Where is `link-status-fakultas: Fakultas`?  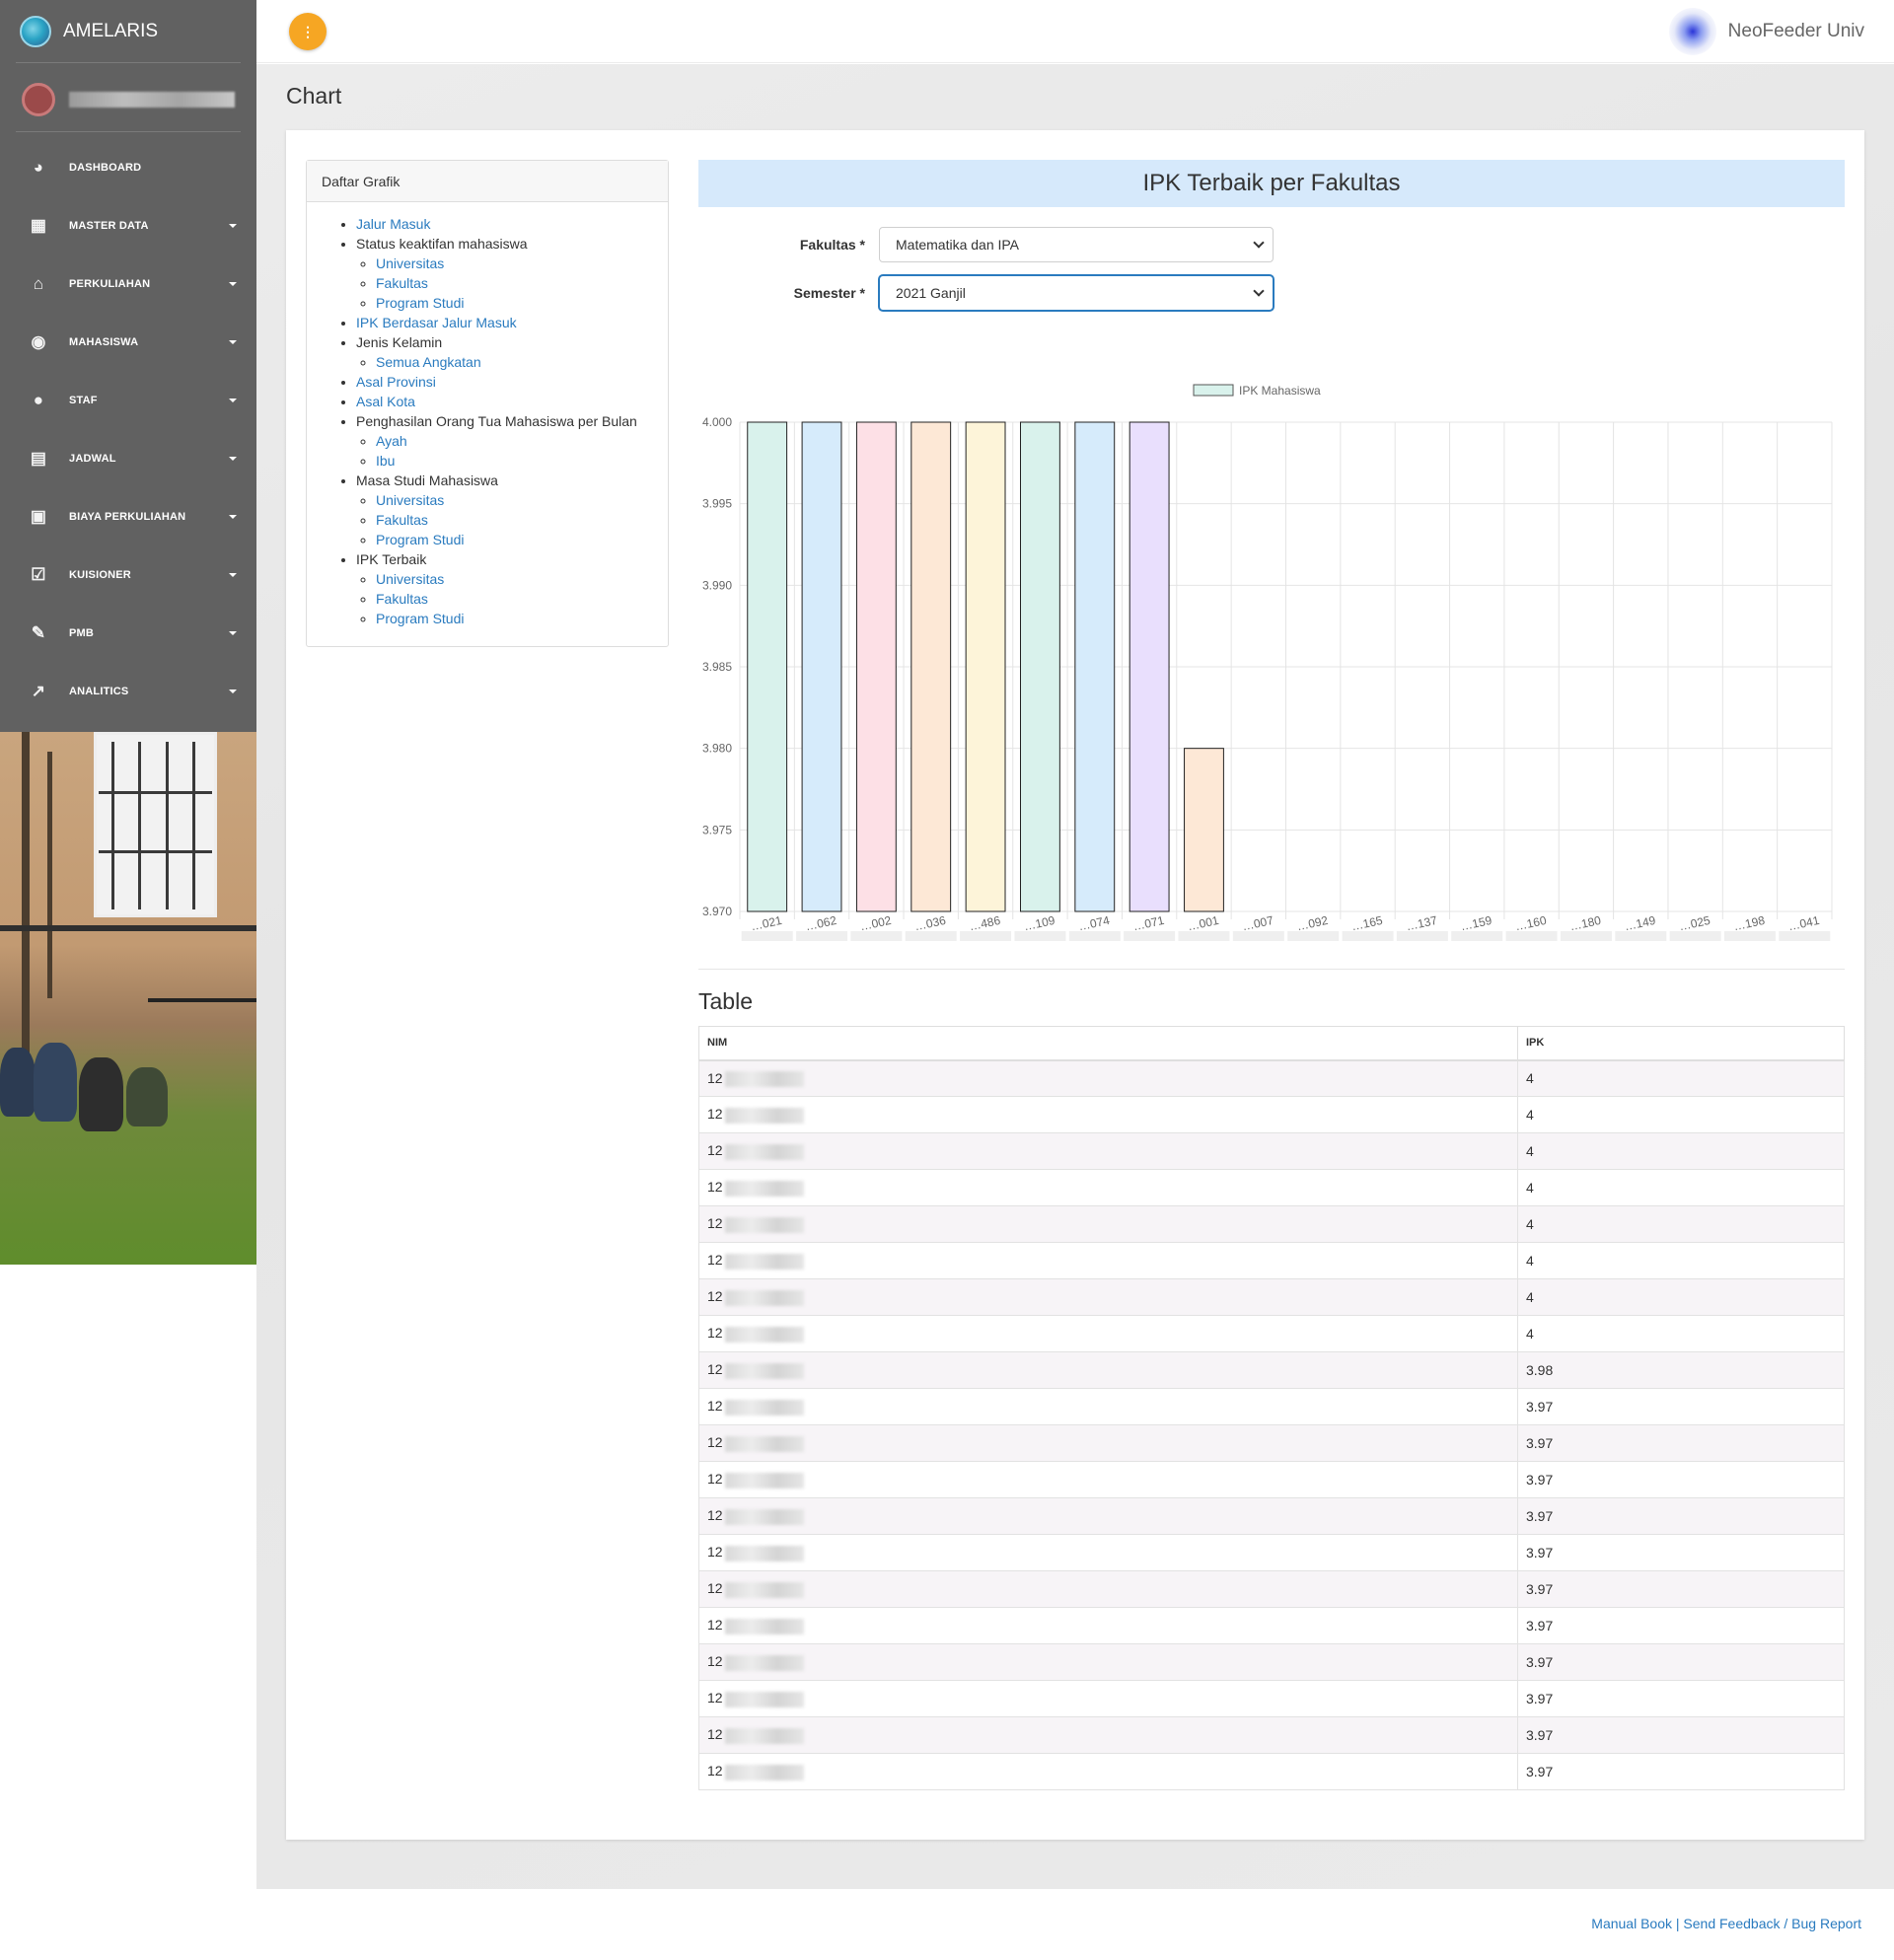
link-status-fakultas: Fakultas is located at coordinates (402, 283).